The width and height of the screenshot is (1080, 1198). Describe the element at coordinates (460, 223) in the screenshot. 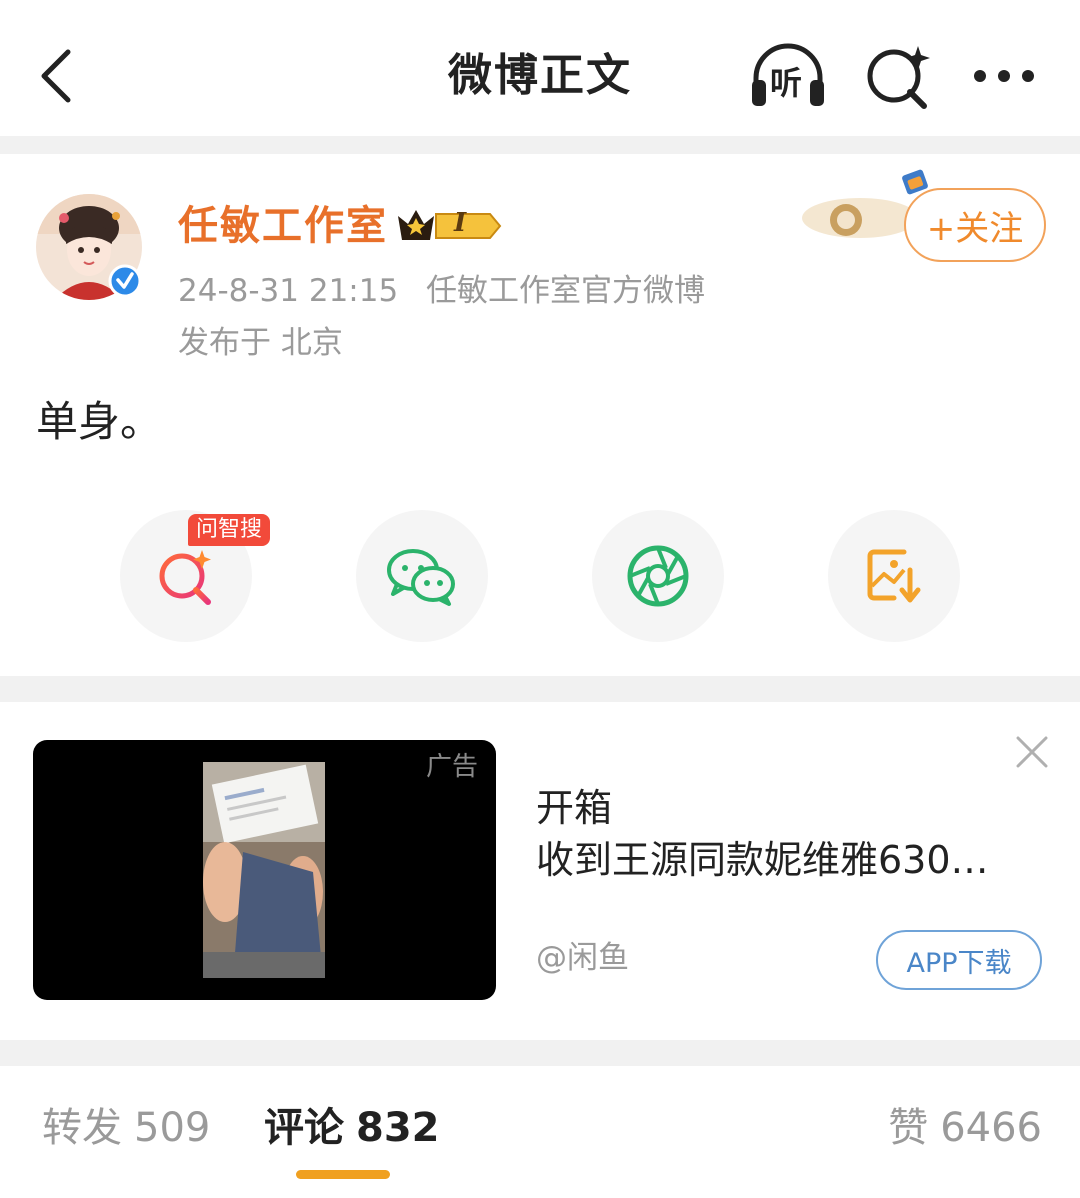

I see `vip-level: I` at that location.